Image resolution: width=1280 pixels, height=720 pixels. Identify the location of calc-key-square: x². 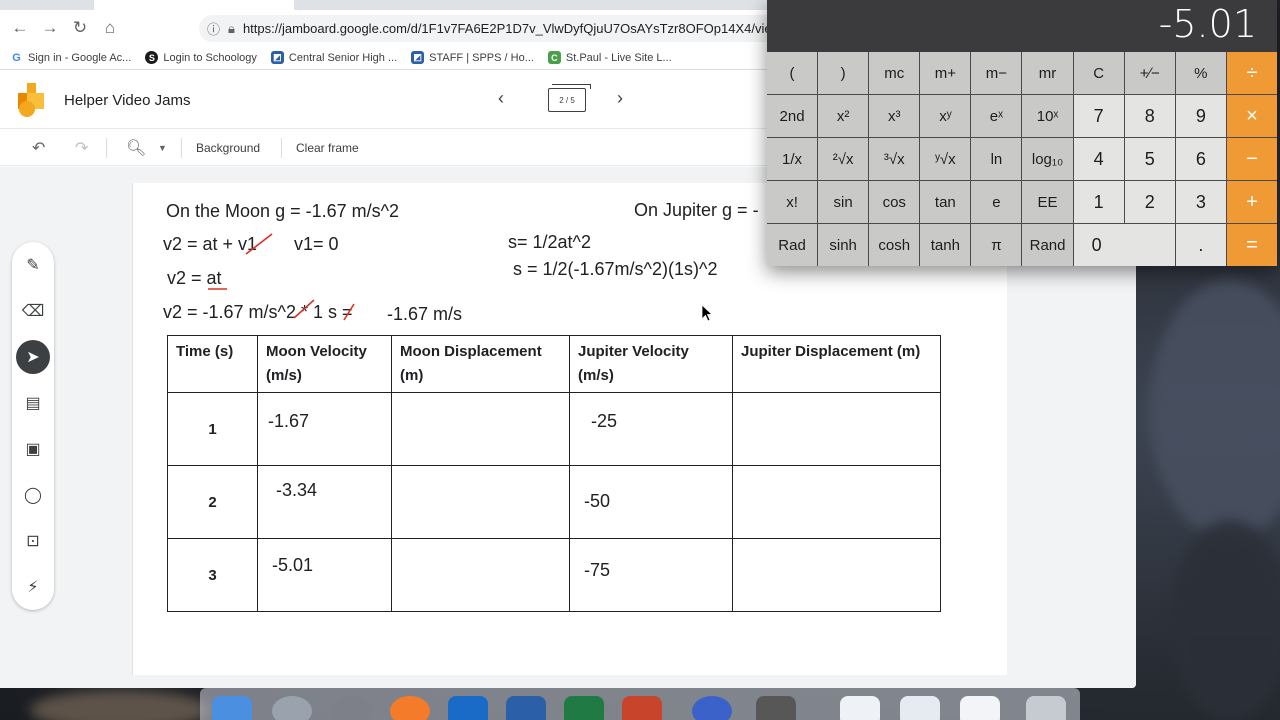
(843, 116).